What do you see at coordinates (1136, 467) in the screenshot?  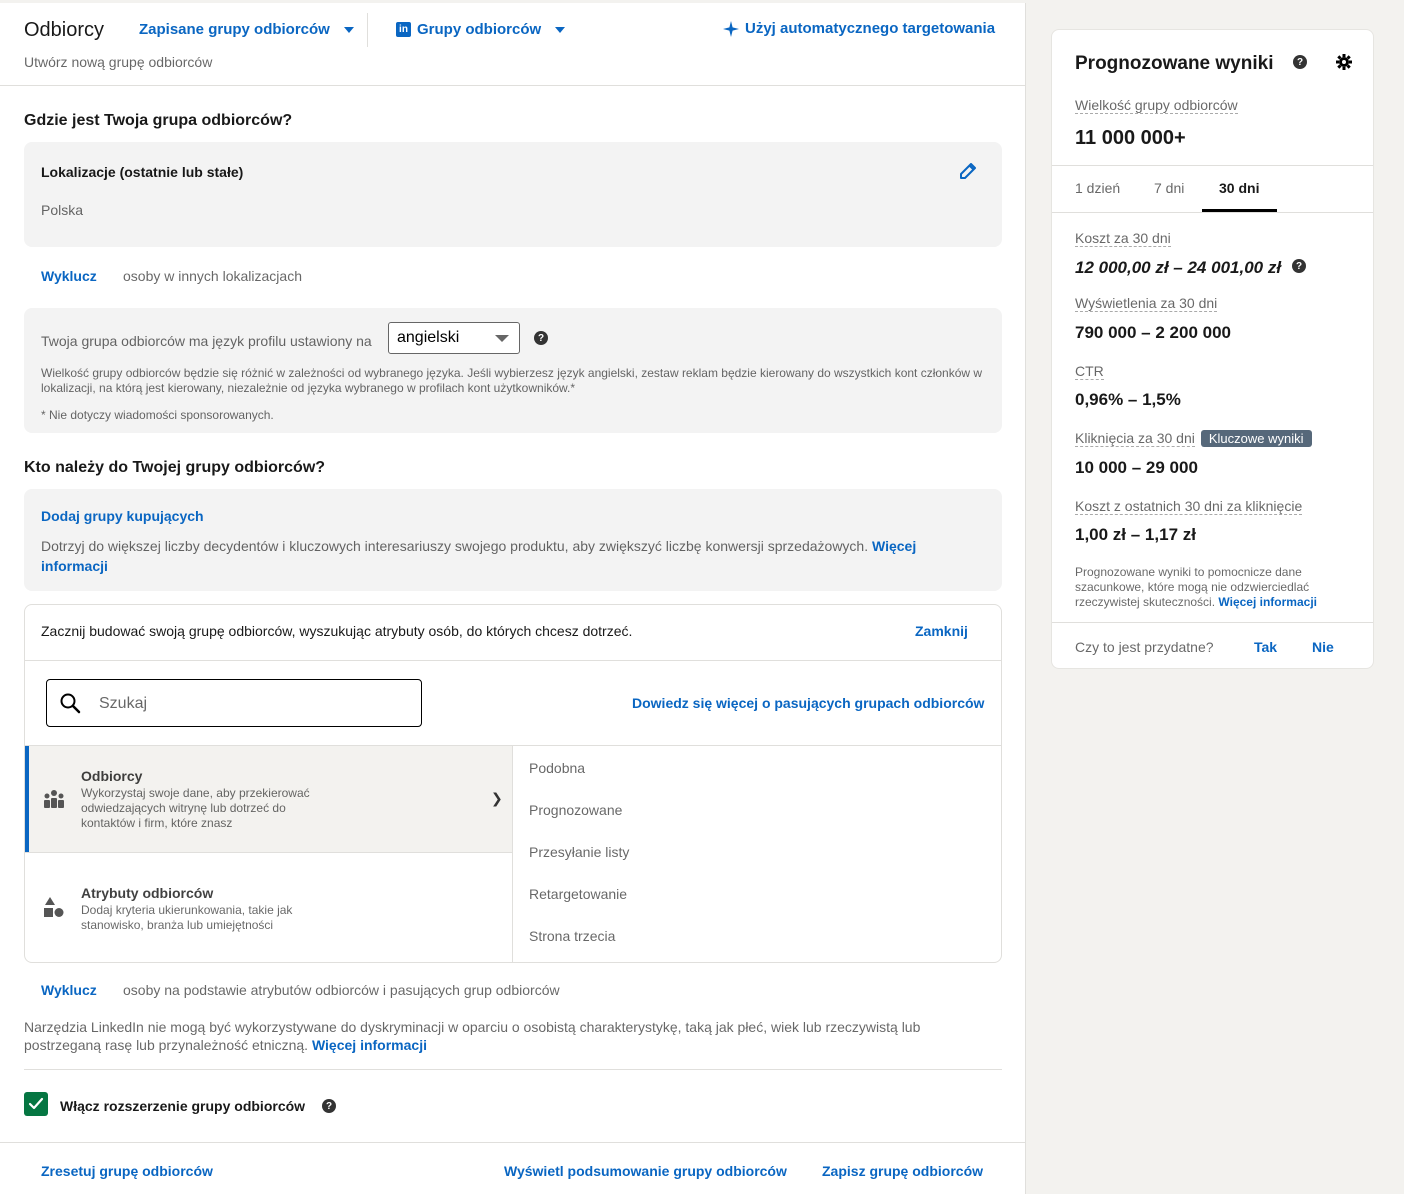 I see `clicks-value: 10 000 – 29 000` at bounding box center [1136, 467].